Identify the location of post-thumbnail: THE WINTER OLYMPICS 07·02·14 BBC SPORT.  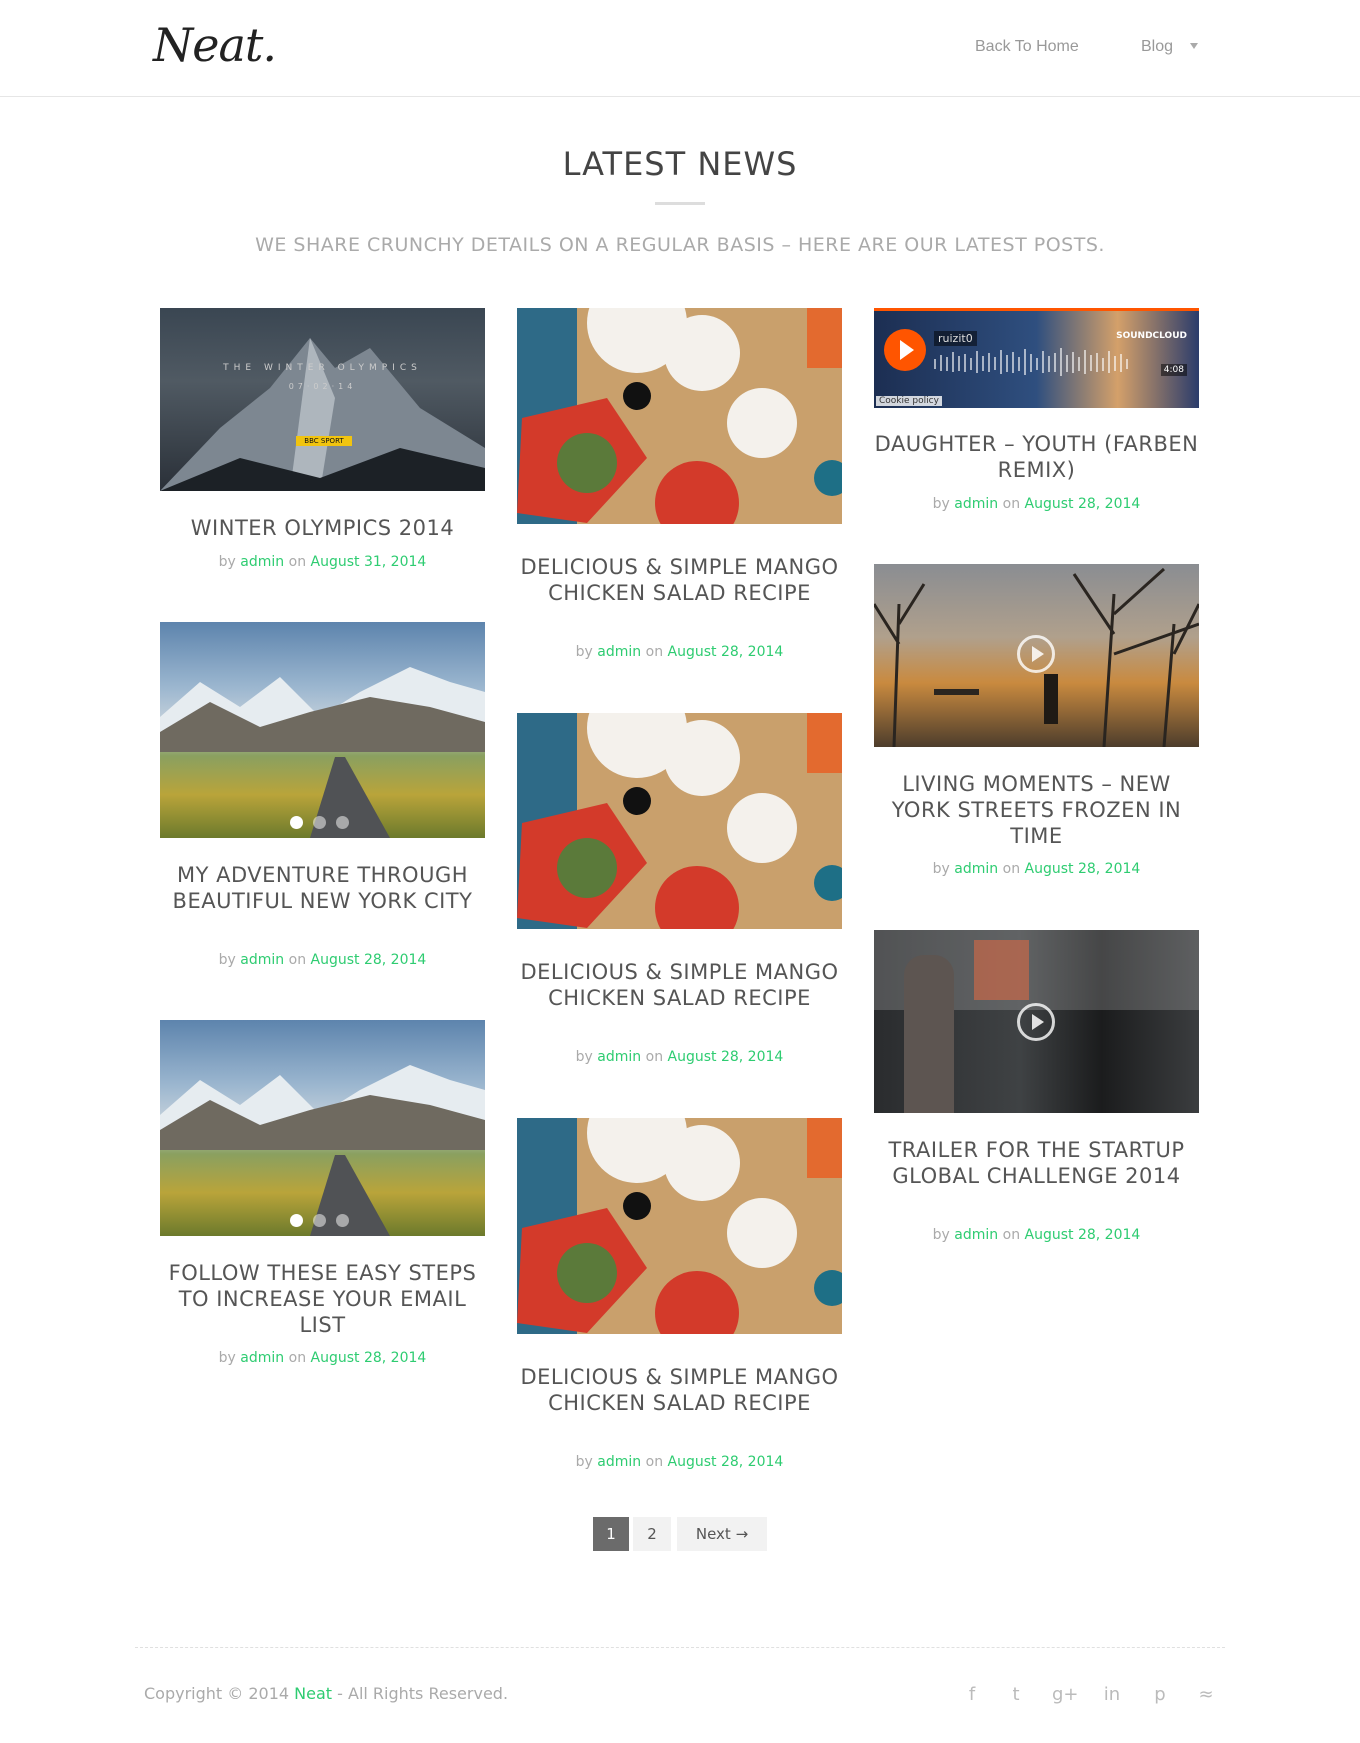
(322, 399).